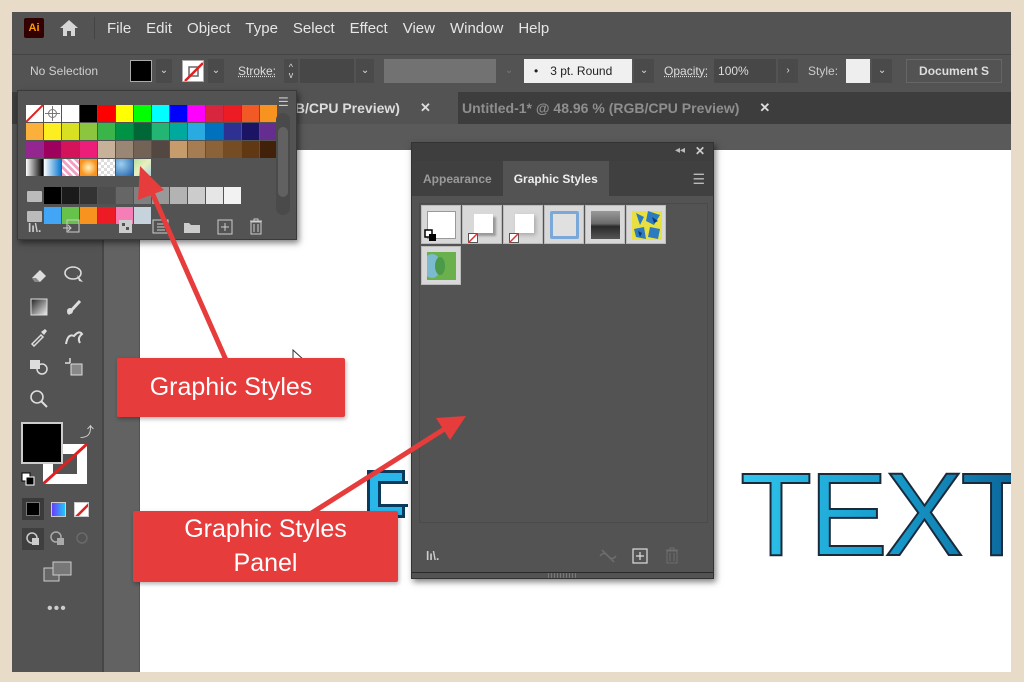 This screenshot has width=1024, height=682. I want to click on tab-appearance: Appearance, so click(457, 178).